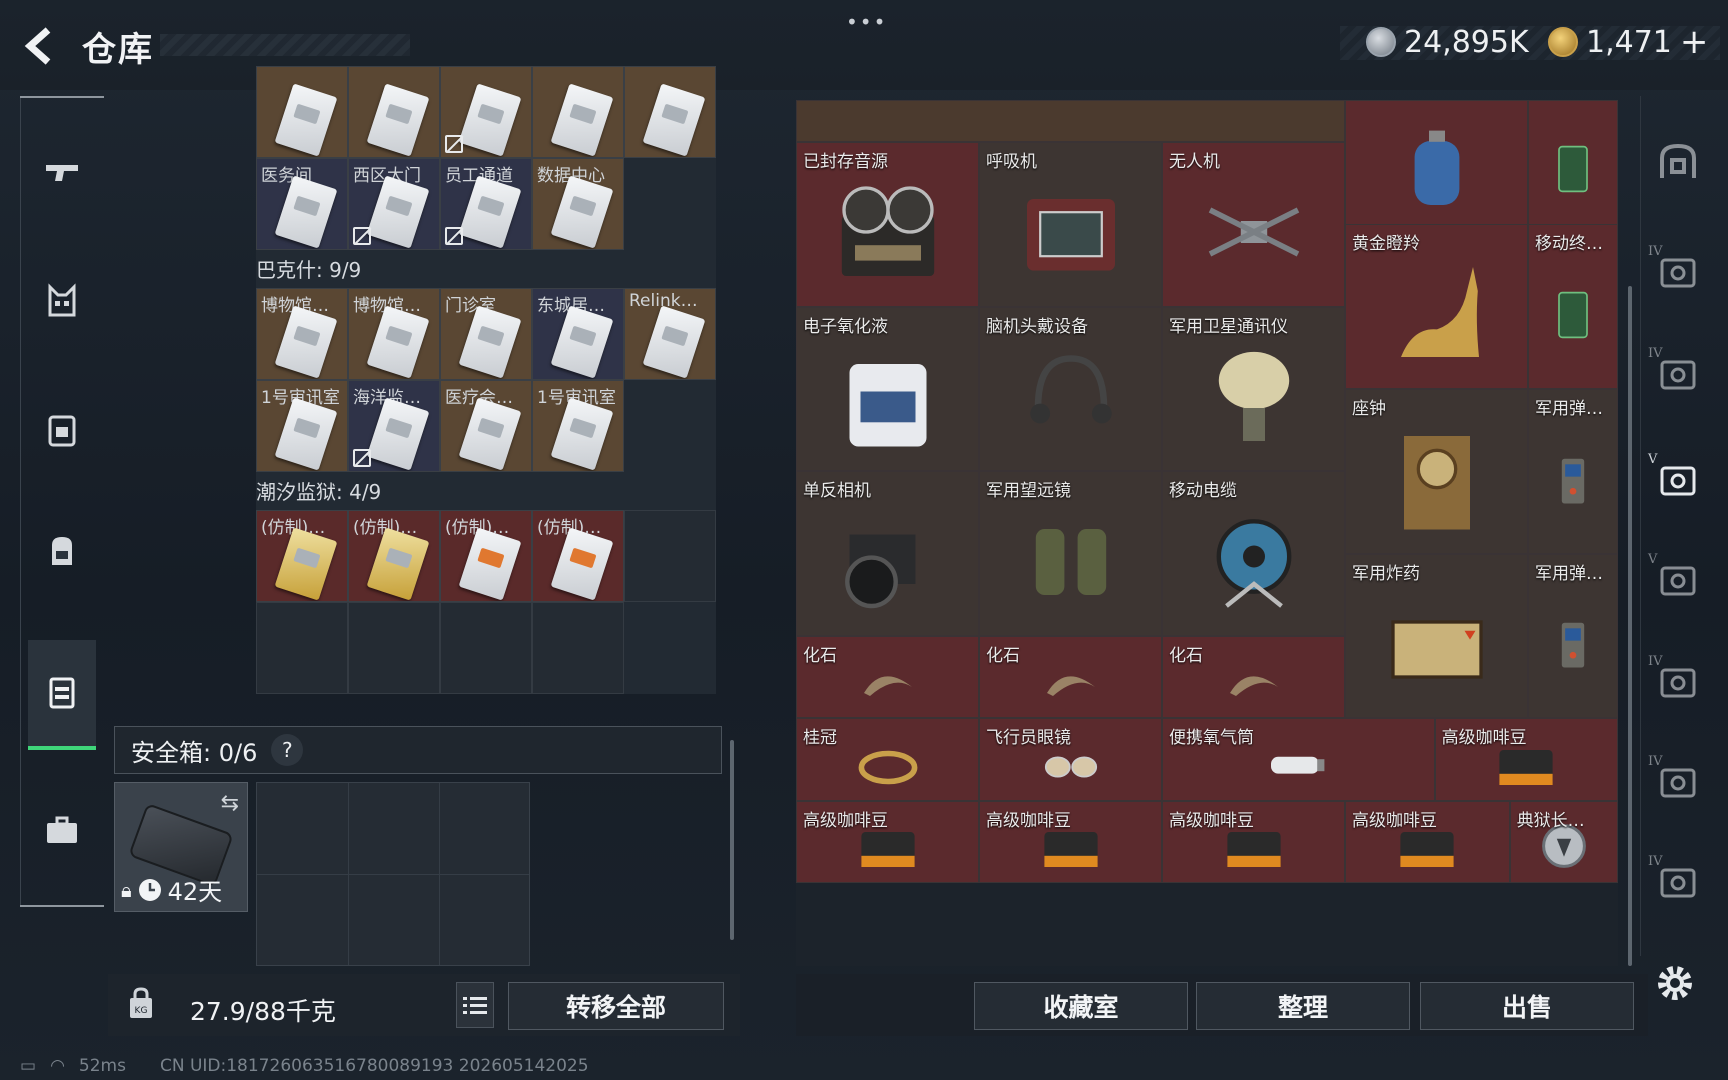 Image resolution: width=1728 pixels, height=1080 pixels. What do you see at coordinates (1303, 1006) in the screenshot?
I see `organize-button: 整理` at bounding box center [1303, 1006].